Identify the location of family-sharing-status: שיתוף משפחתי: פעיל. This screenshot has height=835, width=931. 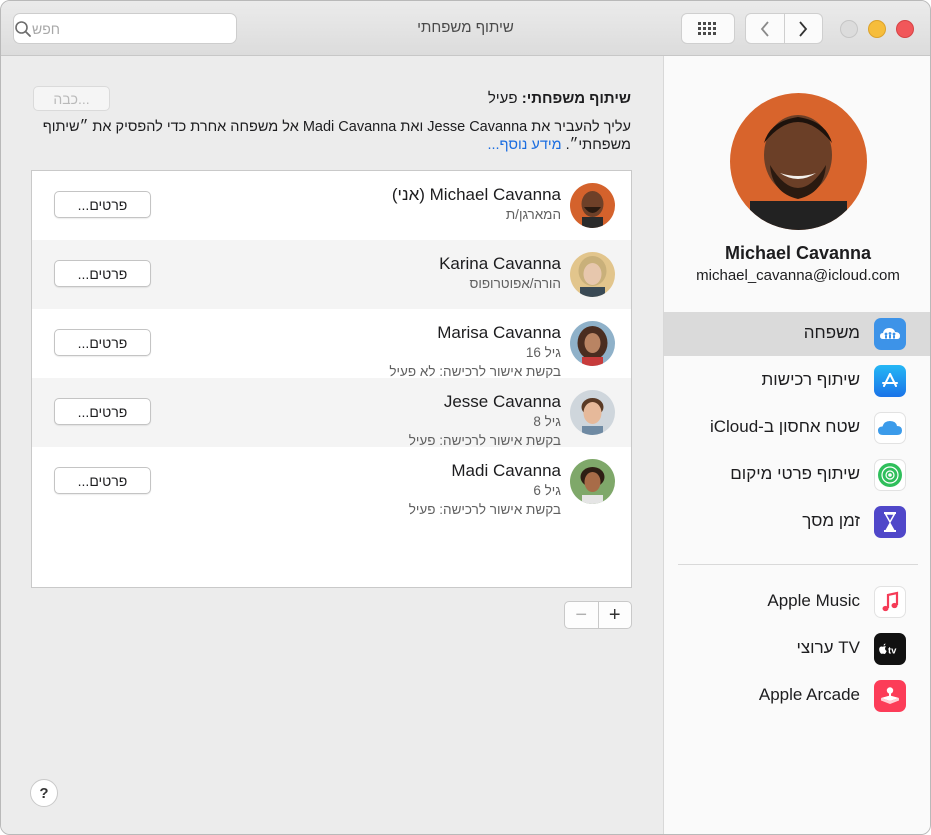
(559, 98).